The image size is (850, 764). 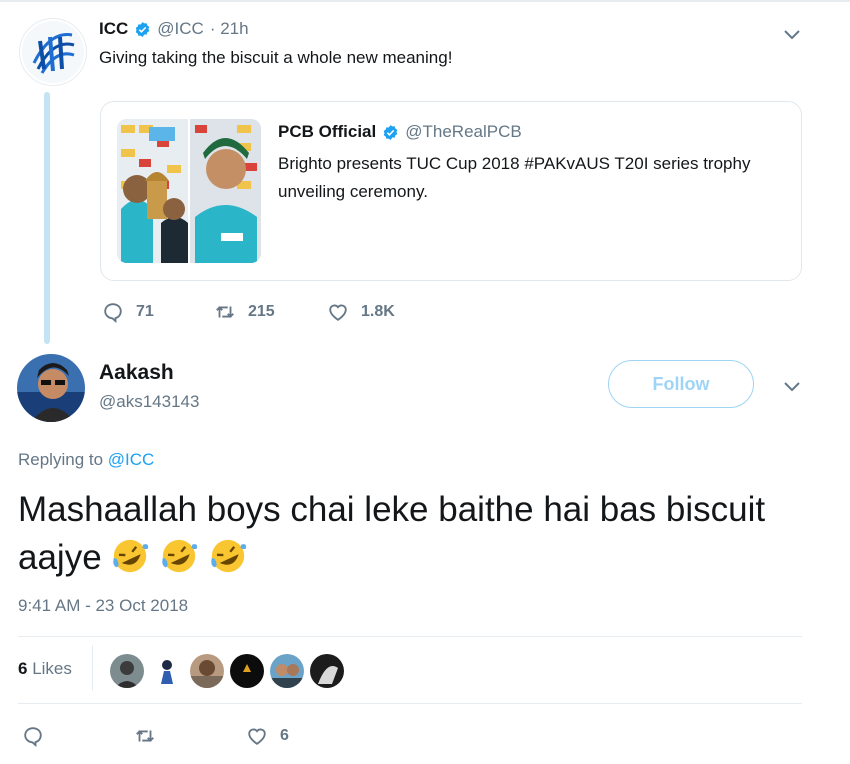 What do you see at coordinates (463, 131) in the screenshot?
I see `quote-handle: @TheRealPCB` at bounding box center [463, 131].